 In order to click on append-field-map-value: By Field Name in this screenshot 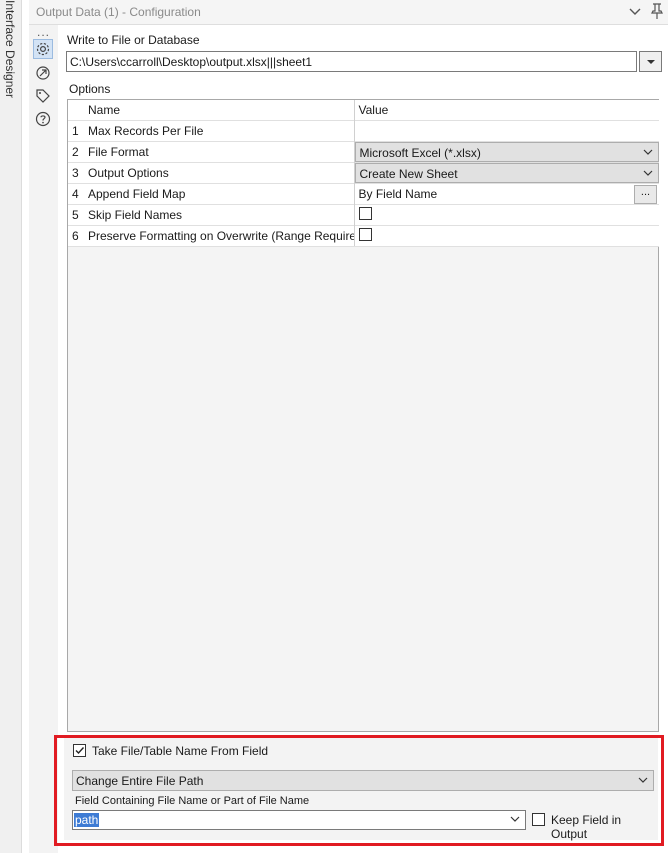, I will do `click(398, 193)`.